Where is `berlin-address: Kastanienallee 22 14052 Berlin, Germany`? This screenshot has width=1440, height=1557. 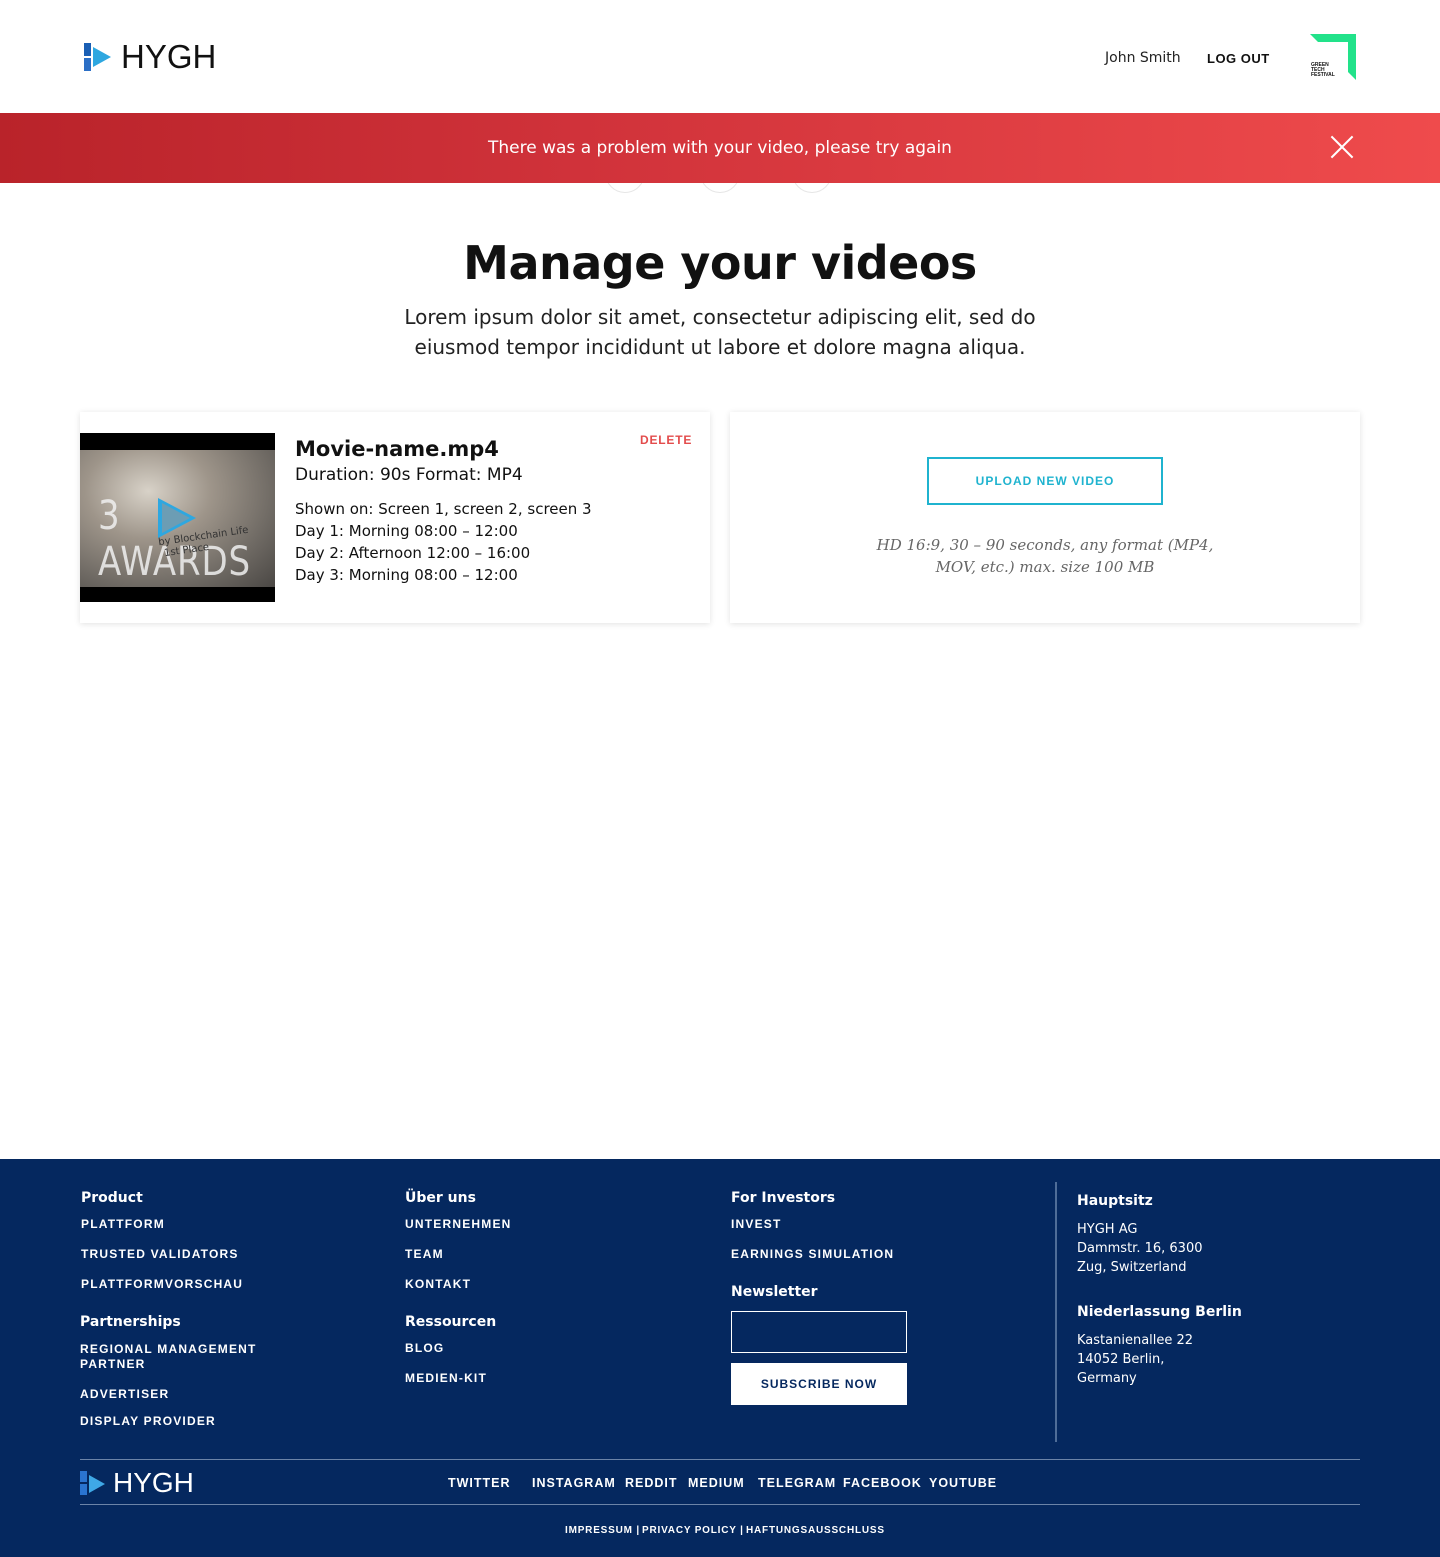
berlin-address: Kastanienallee 22 14052 Berlin, Germany is located at coordinates (1135, 1359).